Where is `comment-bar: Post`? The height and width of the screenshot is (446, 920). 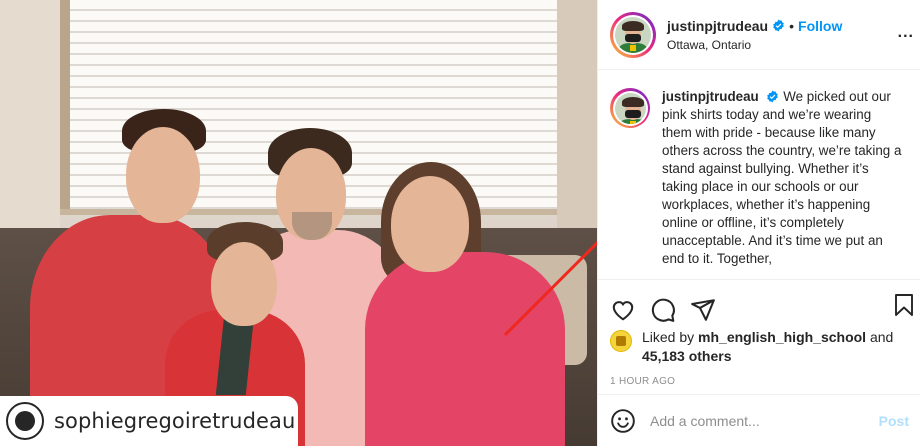
comment-bar: Post is located at coordinates (759, 420).